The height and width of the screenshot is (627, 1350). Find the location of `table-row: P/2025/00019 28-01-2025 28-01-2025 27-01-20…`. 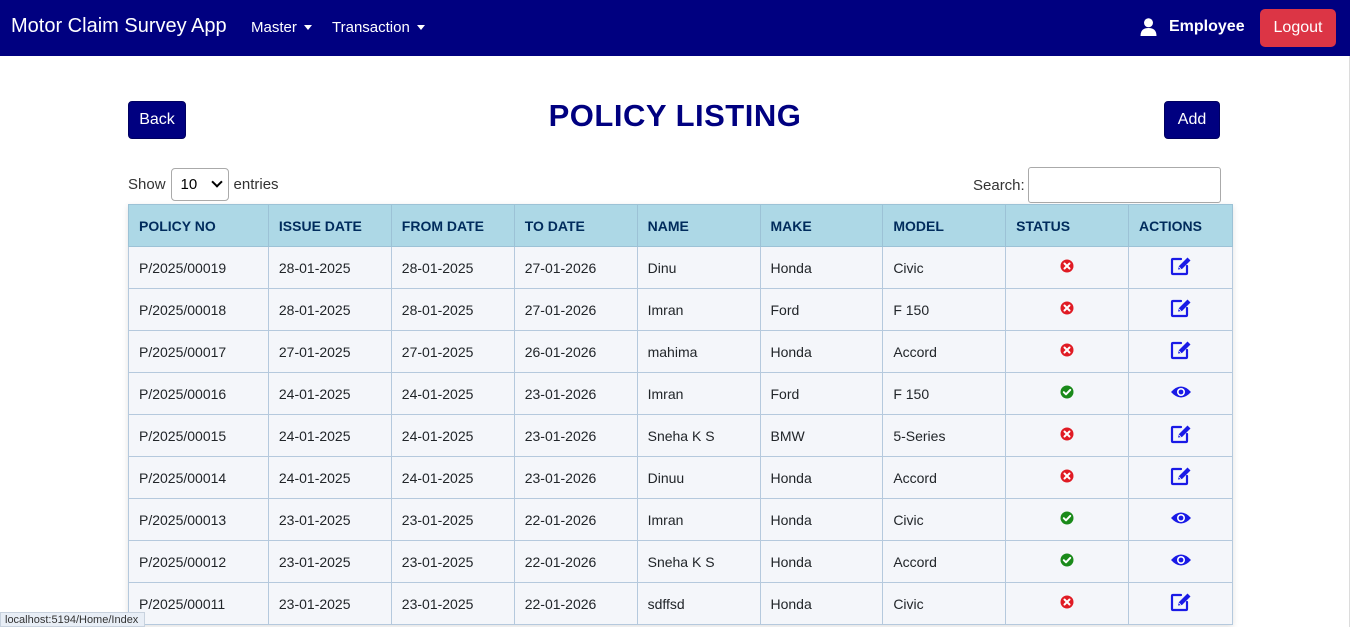

table-row: P/2025/00019 28-01-2025 28-01-2025 27-01-20… is located at coordinates (680, 267).